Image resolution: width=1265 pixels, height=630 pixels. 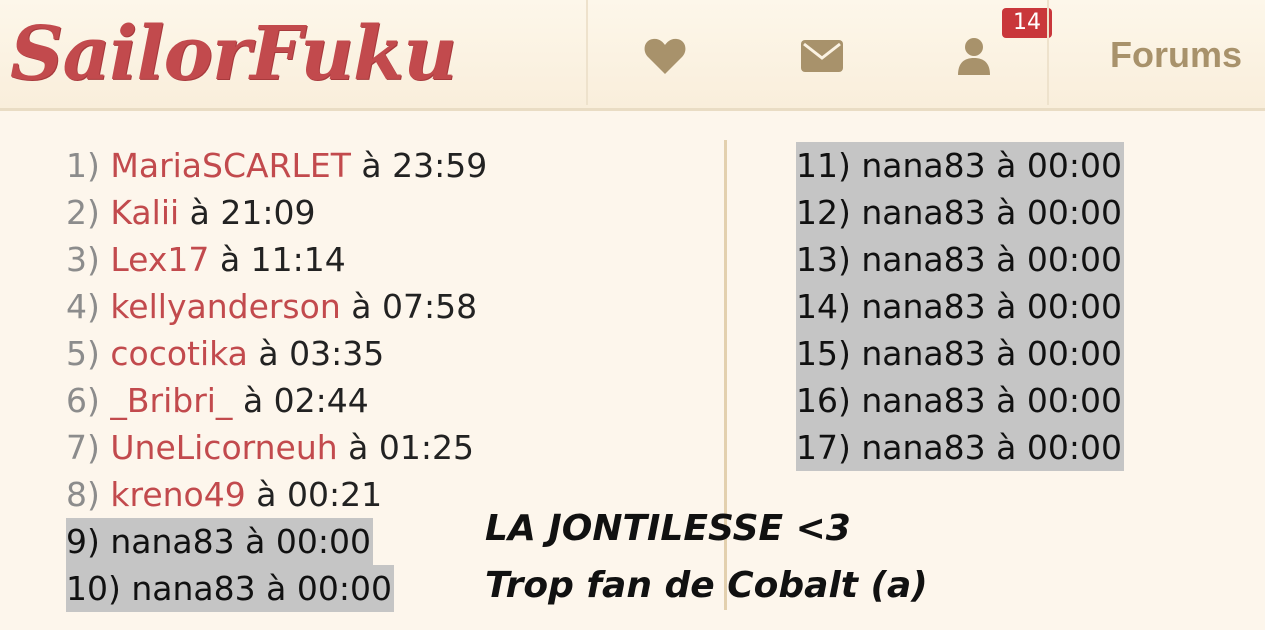 I want to click on messages-button, so click(x=822, y=56).